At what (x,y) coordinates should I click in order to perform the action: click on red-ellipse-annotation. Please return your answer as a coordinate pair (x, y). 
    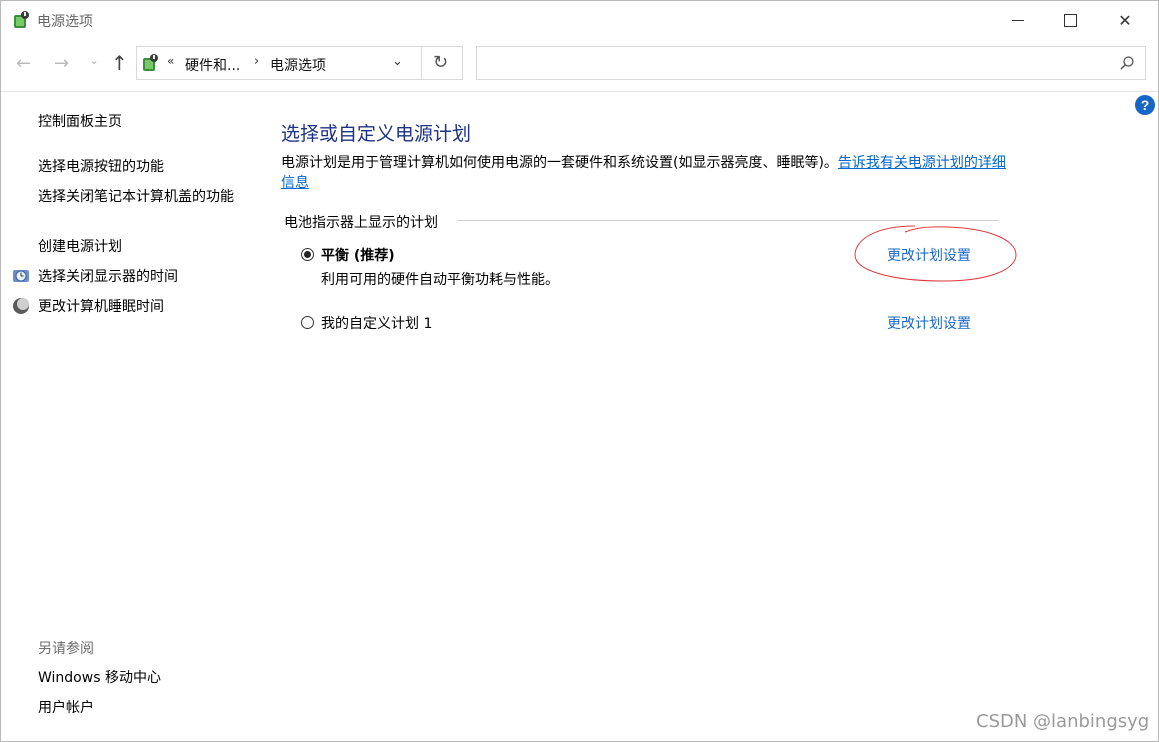
    Looking at the image, I should click on (935, 253).